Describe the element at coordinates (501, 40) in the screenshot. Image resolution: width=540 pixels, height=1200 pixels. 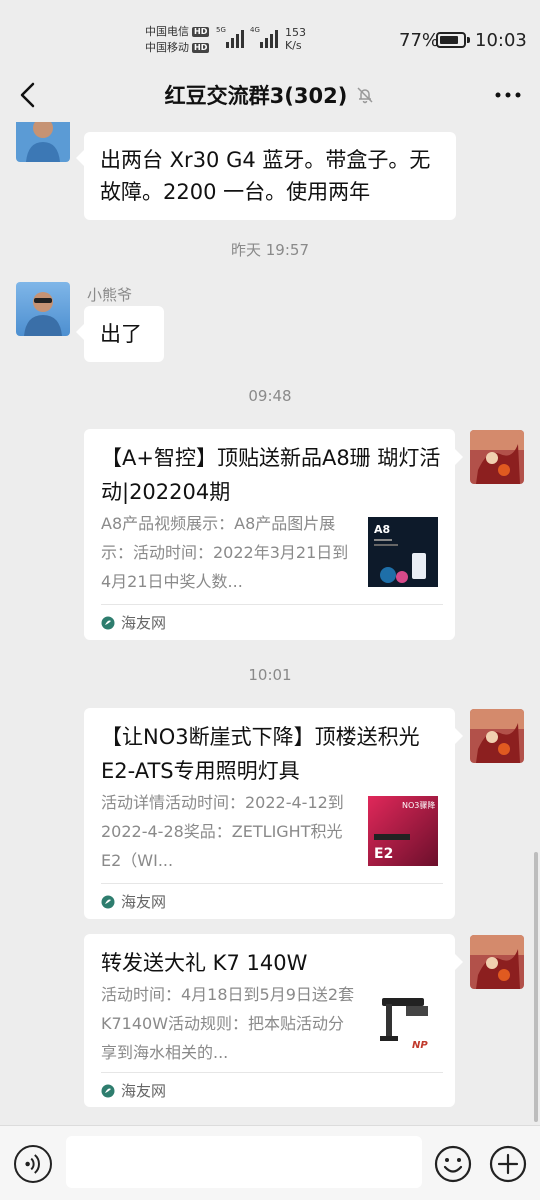
I see `clock: 10:03` at that location.